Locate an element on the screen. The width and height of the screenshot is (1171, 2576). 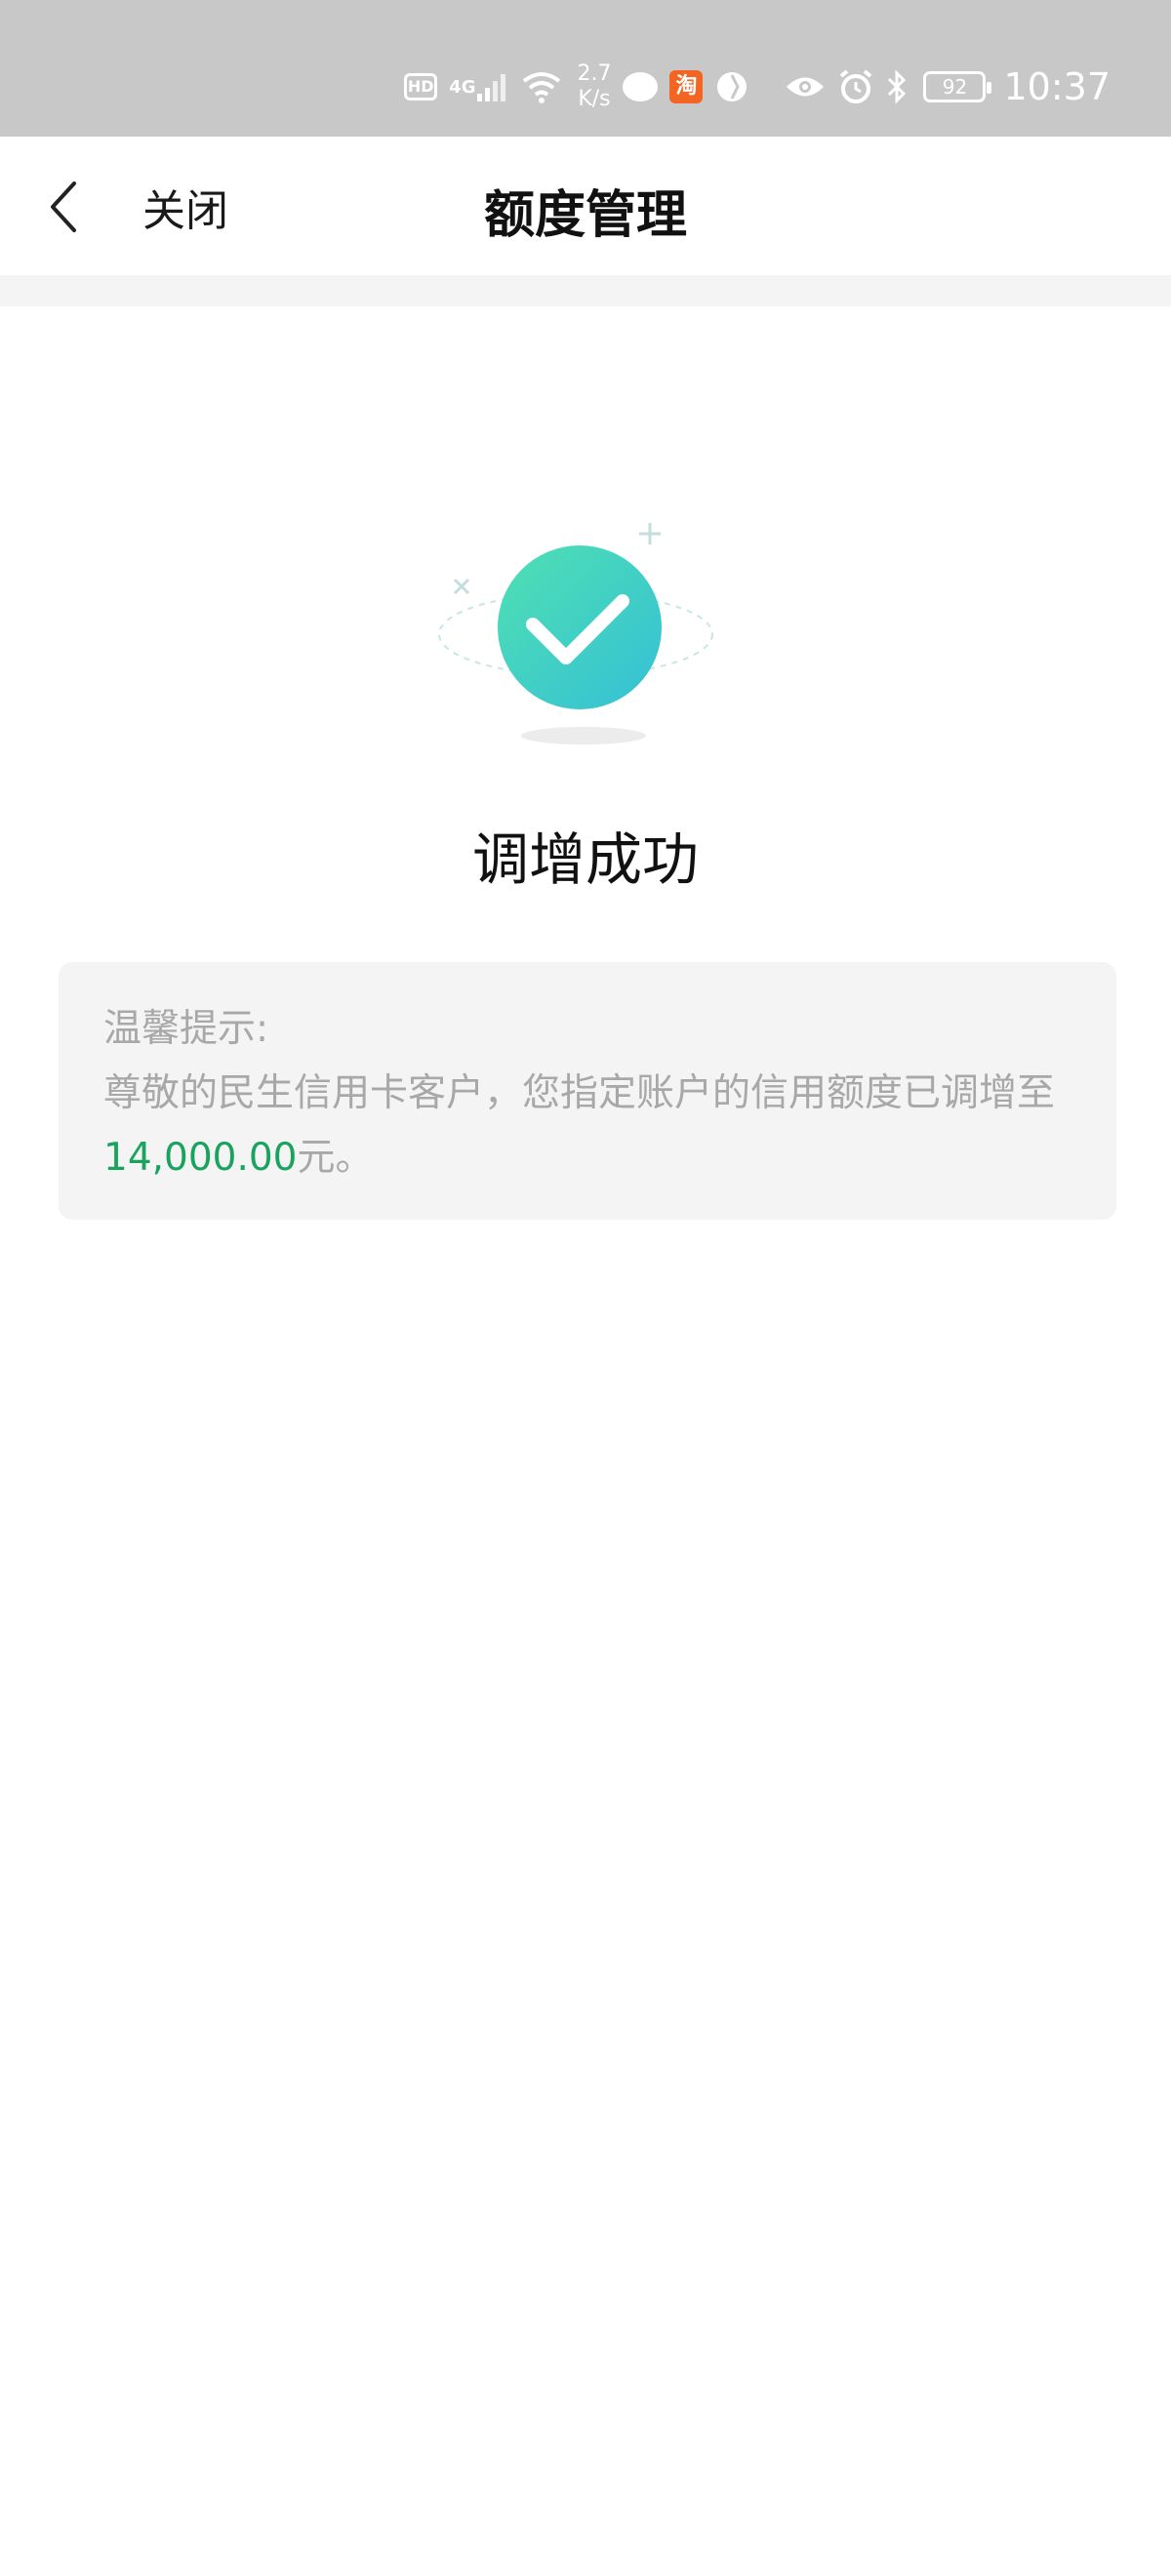
close-button: 关闭 is located at coordinates (185, 207).